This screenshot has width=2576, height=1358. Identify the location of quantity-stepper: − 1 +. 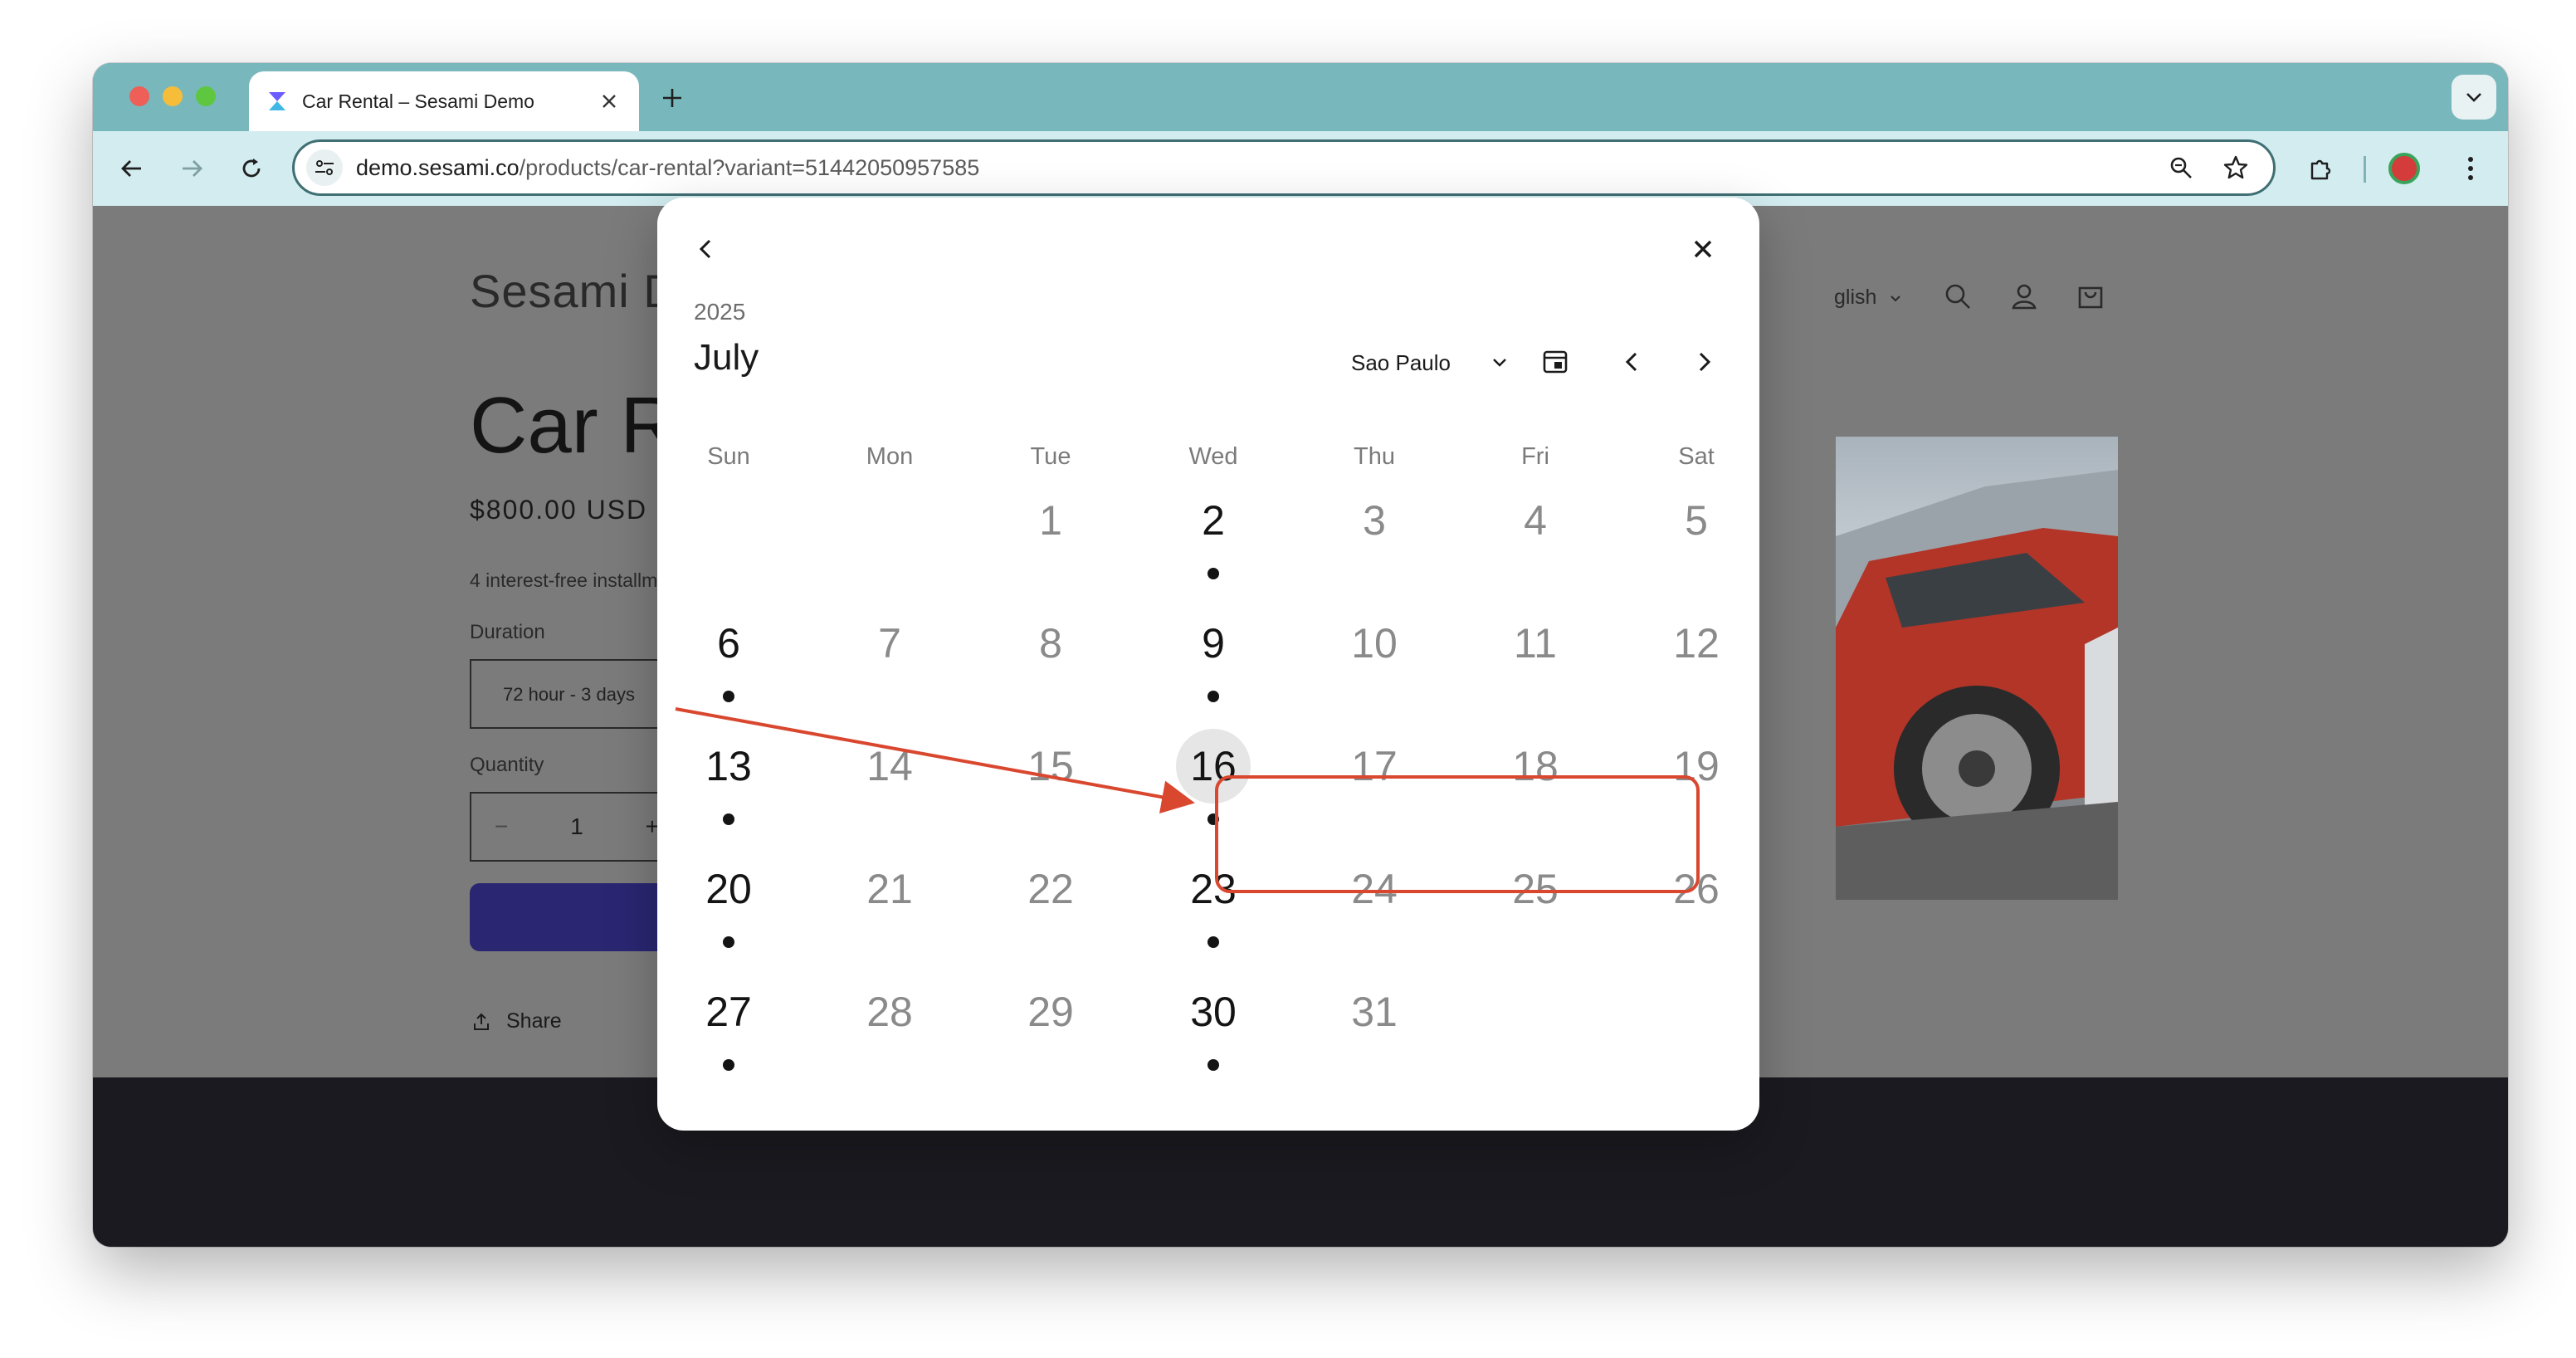
(577, 827).